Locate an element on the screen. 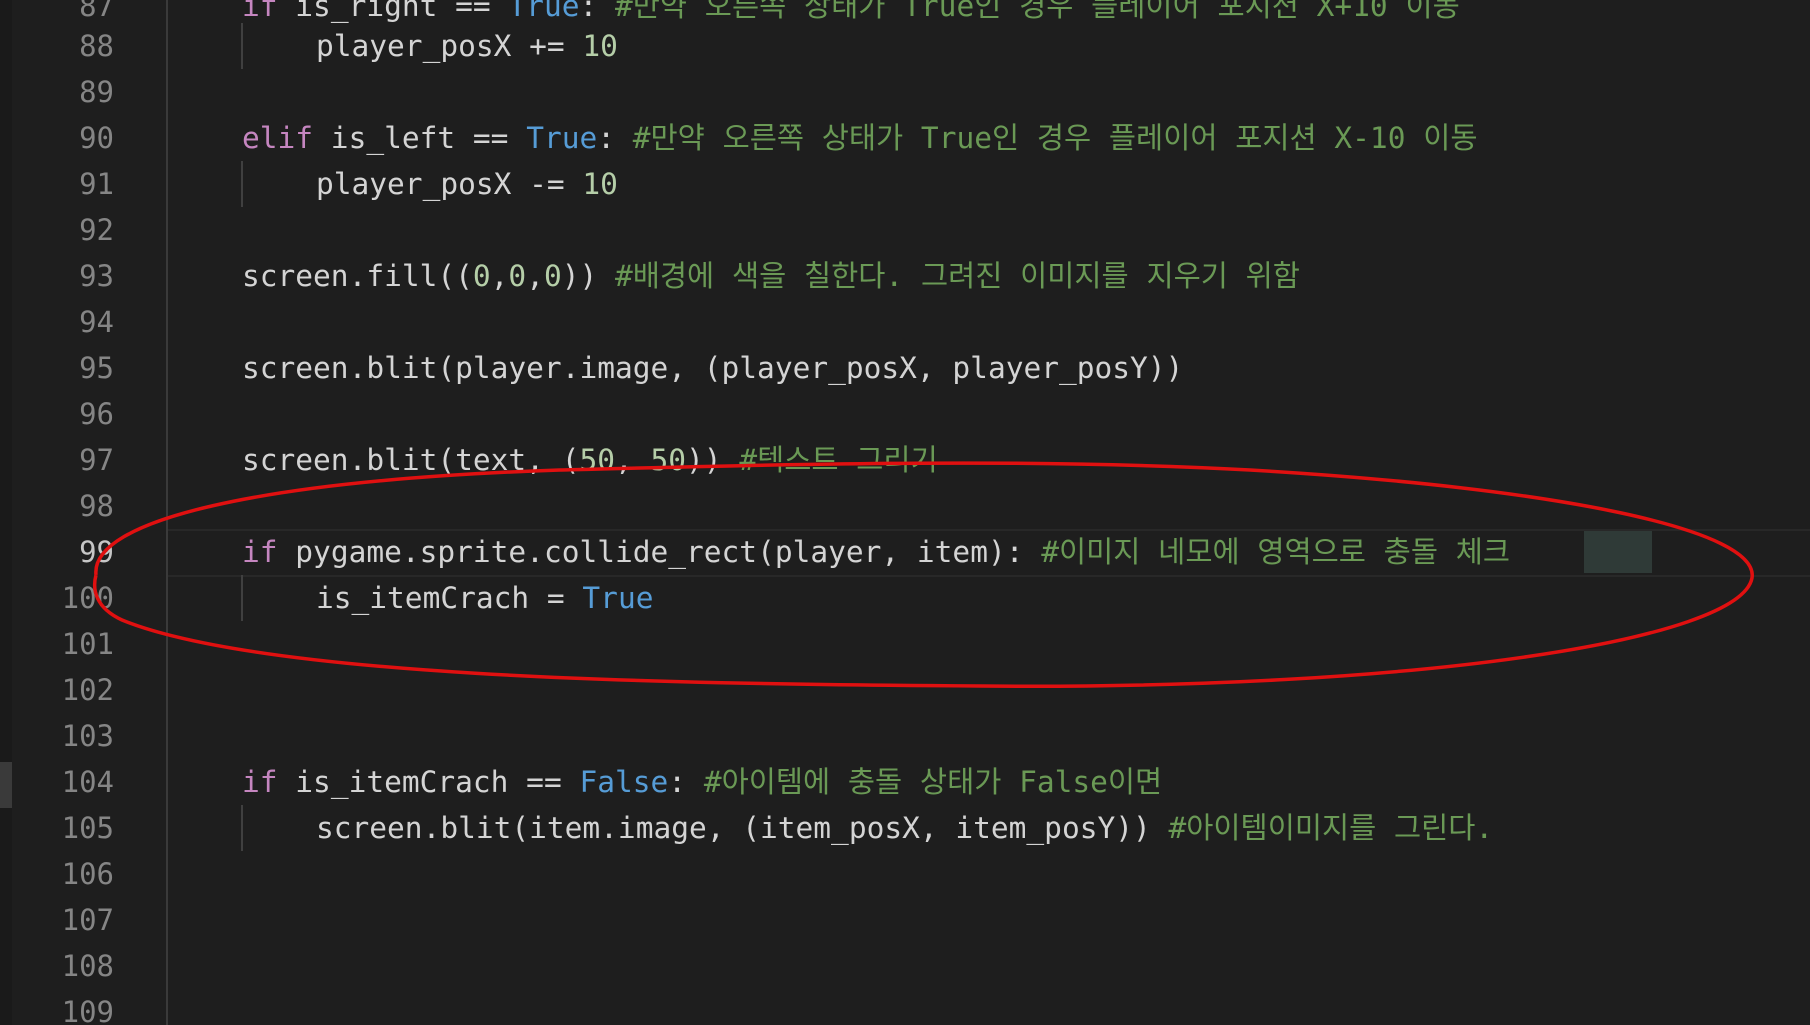 The width and height of the screenshot is (1810, 1025). comment: #텍스트 그리기 is located at coordinates (838, 460).